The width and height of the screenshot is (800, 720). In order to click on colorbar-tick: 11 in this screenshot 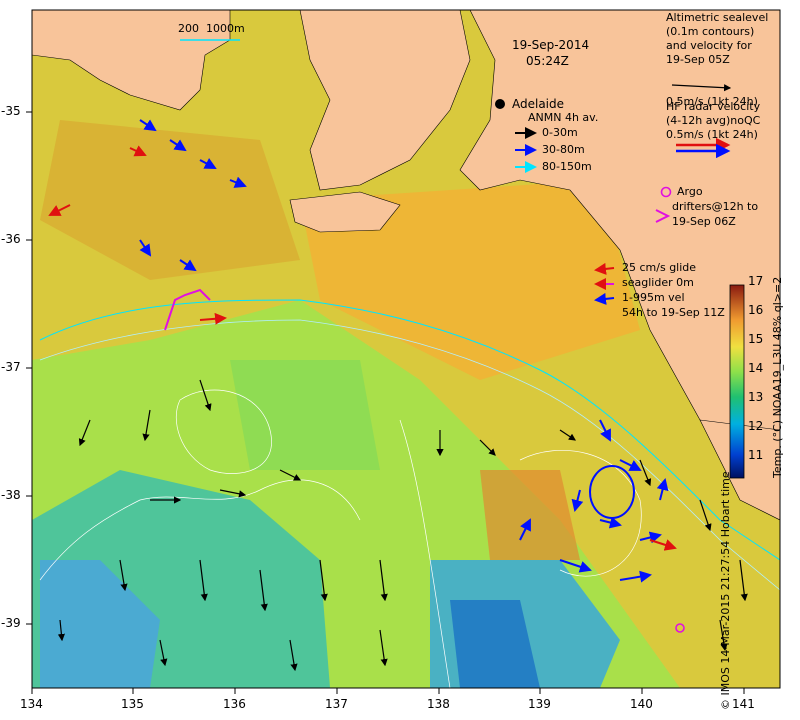, I will do `click(756, 455)`.